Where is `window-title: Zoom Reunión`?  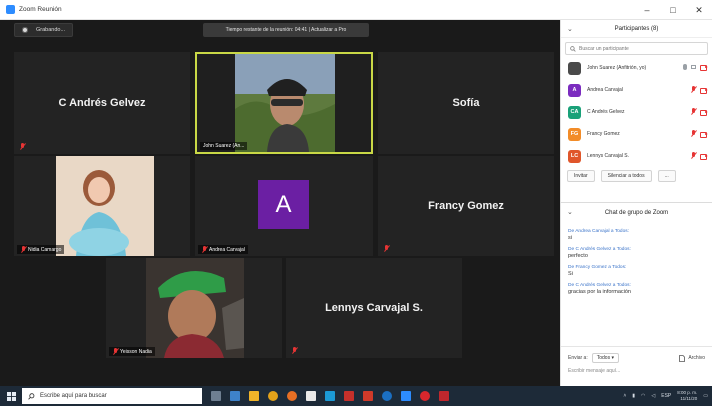 window-title: Zoom Reunión is located at coordinates (40, 9).